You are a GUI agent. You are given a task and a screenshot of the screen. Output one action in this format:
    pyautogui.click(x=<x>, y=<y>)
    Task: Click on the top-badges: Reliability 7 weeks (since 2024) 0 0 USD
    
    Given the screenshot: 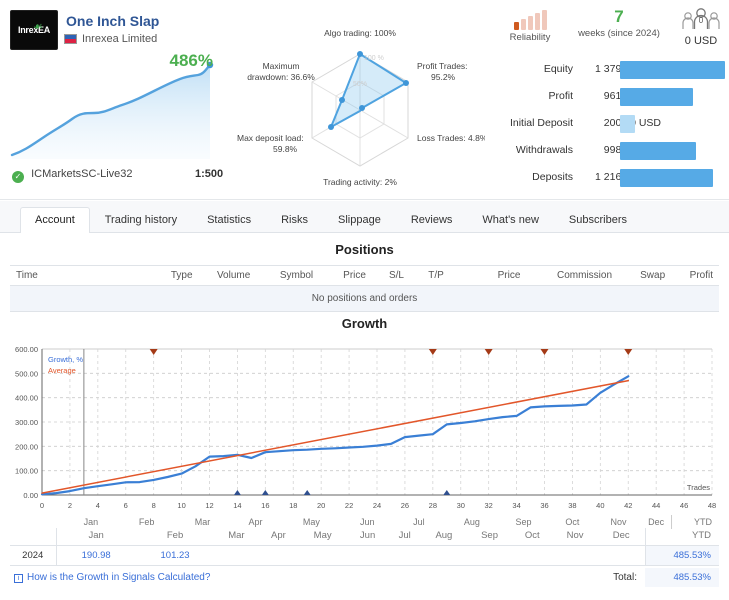 What is the action you would take?
    pyautogui.click(x=610, y=32)
    